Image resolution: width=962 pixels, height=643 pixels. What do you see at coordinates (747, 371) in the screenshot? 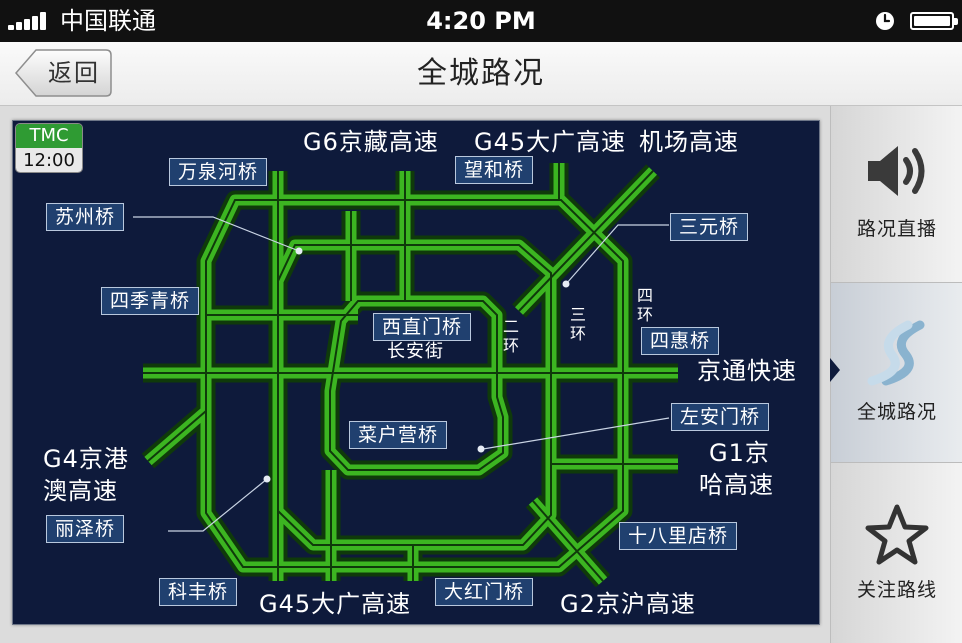
I see `road-label-jingtong: 京通快速` at bounding box center [747, 371].